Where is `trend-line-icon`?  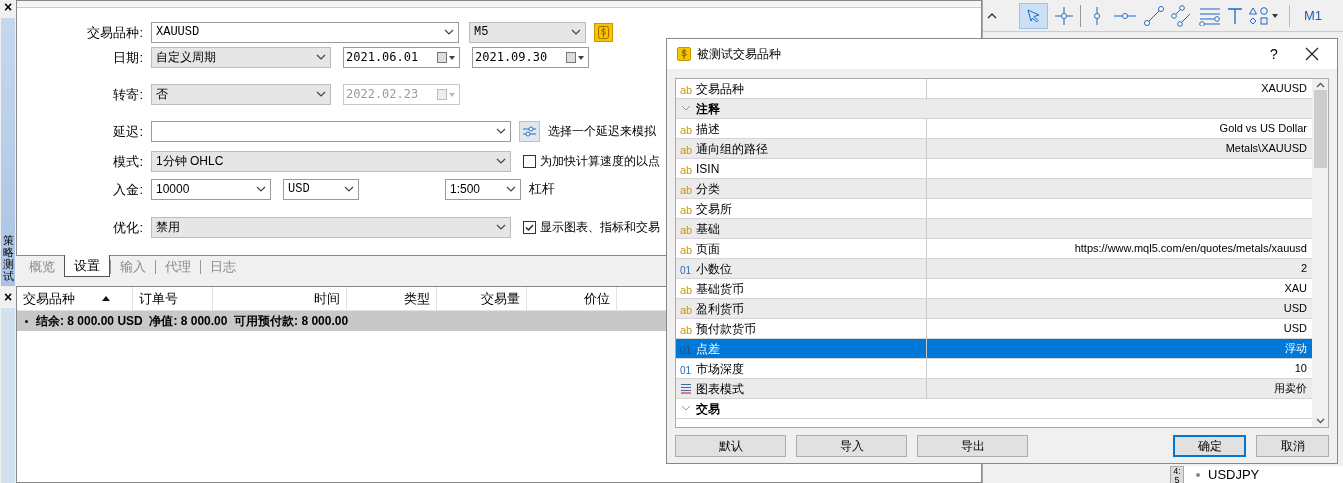 trend-line-icon is located at coordinates (1154, 15).